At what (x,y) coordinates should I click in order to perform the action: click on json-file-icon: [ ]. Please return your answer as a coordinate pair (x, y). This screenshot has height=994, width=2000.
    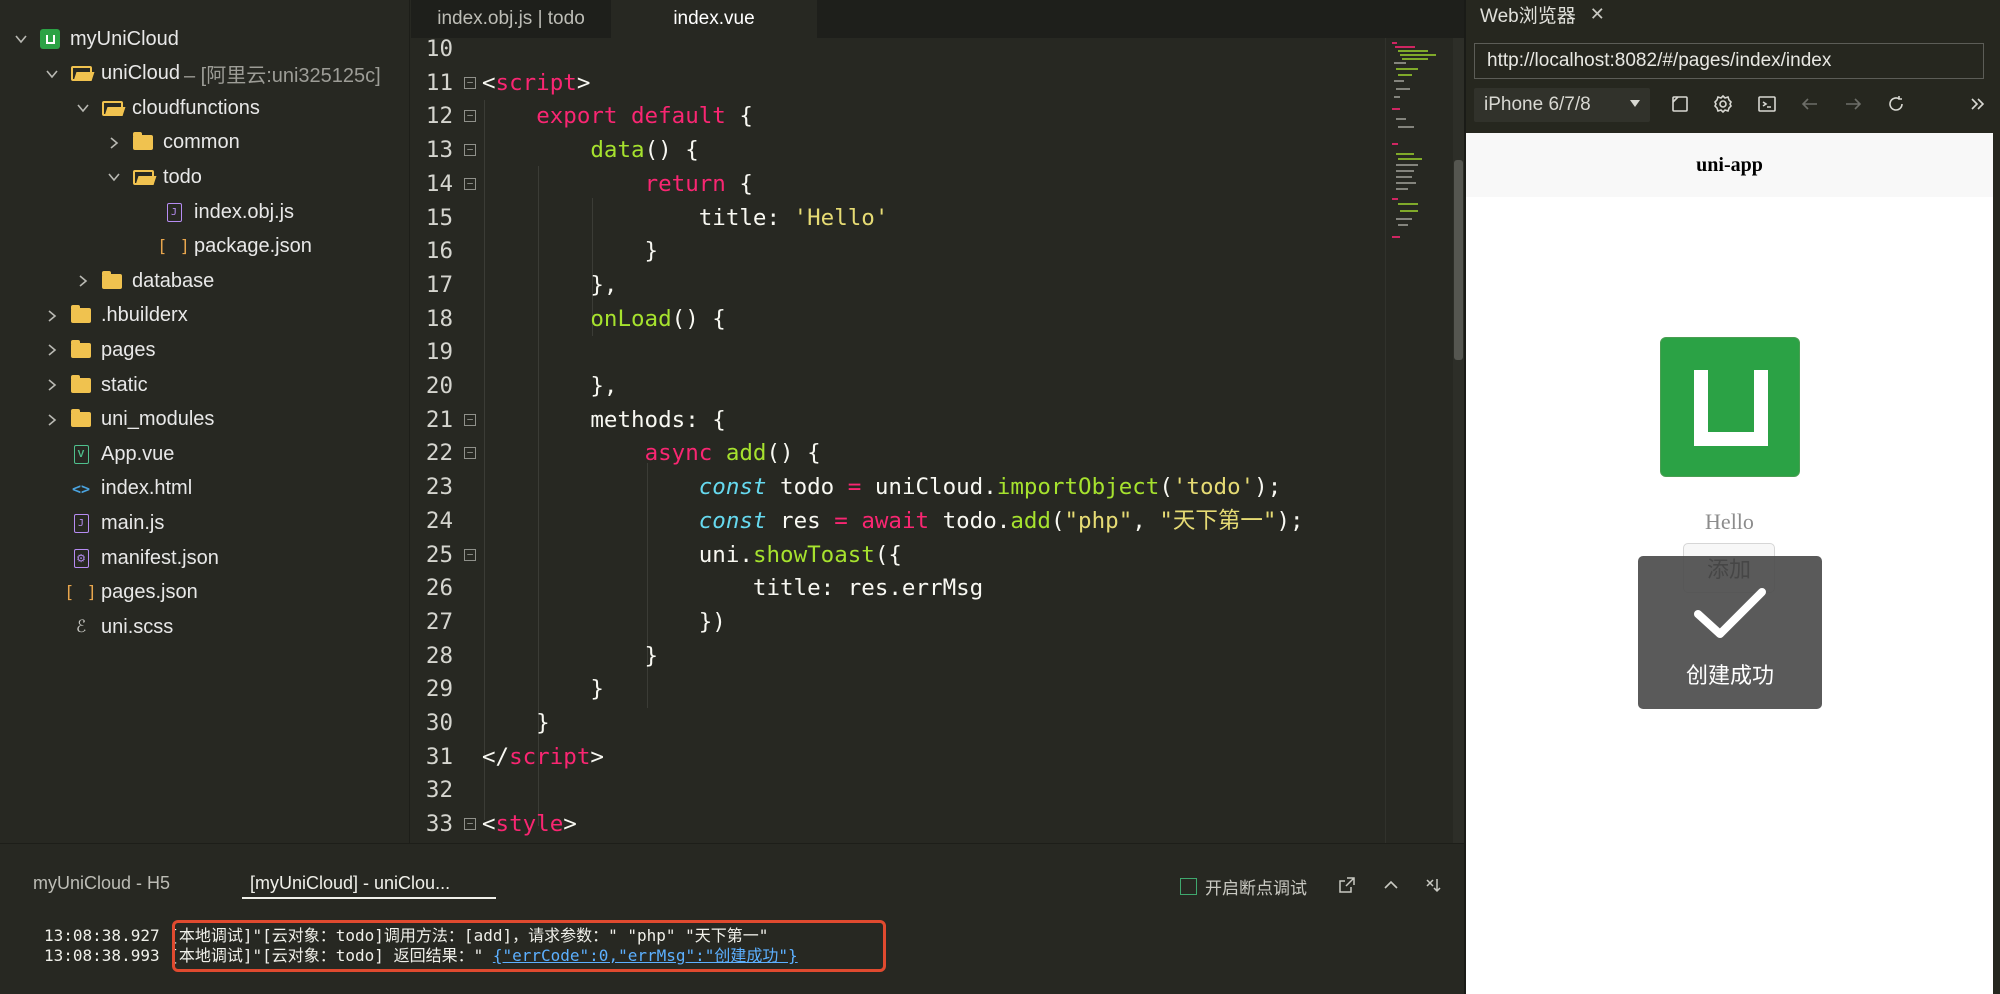
    Looking at the image, I should click on (81, 592).